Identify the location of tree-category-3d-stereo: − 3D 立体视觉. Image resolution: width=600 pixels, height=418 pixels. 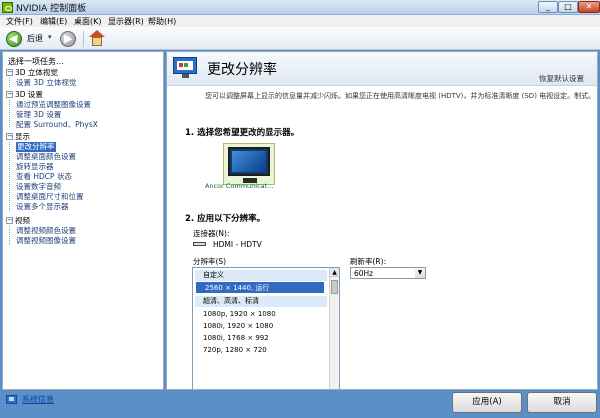
(32, 73).